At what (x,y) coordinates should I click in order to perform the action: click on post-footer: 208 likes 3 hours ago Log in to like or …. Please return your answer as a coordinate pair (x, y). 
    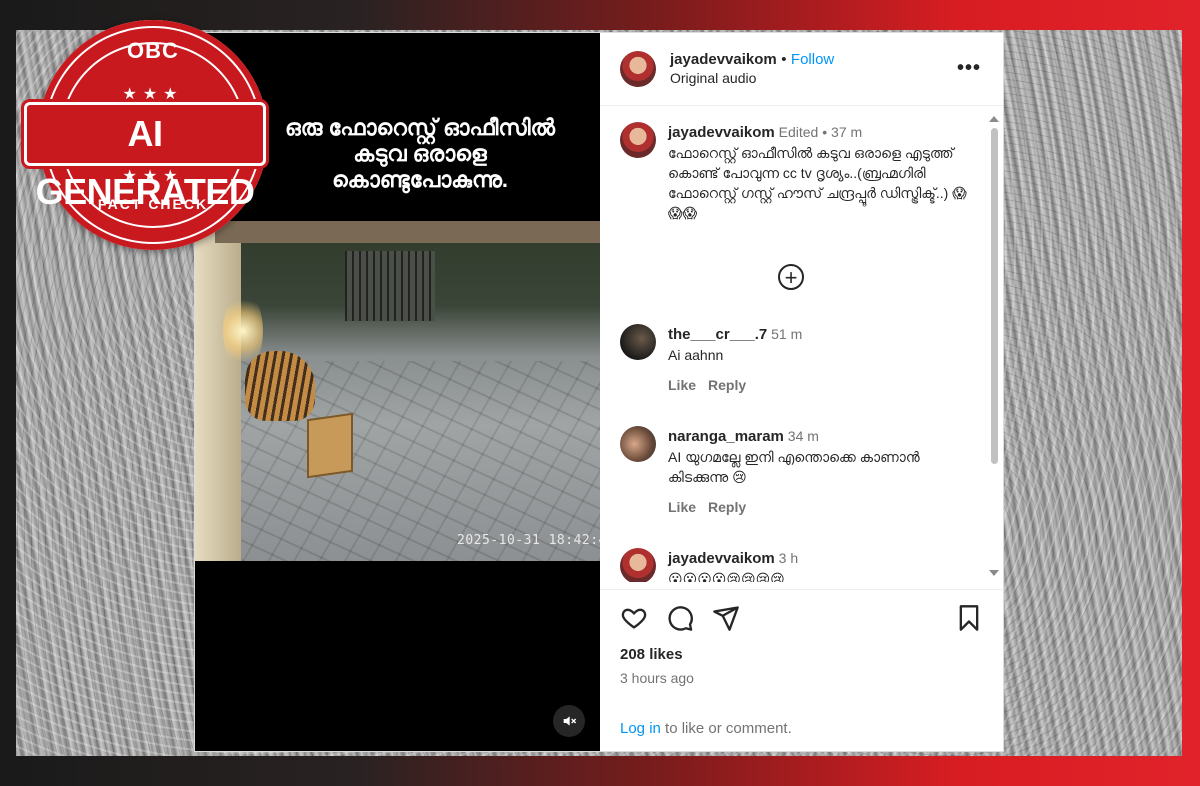
    Looking at the image, I should click on (801, 670).